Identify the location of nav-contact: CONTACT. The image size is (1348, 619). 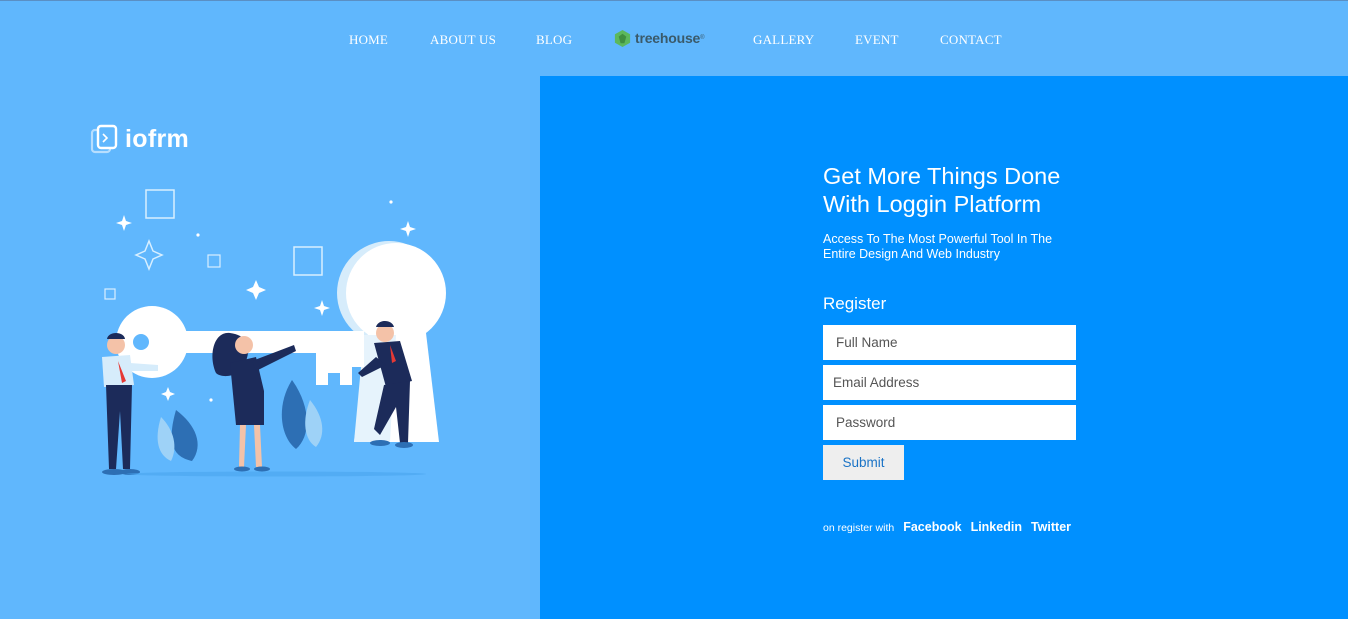
(971, 40).